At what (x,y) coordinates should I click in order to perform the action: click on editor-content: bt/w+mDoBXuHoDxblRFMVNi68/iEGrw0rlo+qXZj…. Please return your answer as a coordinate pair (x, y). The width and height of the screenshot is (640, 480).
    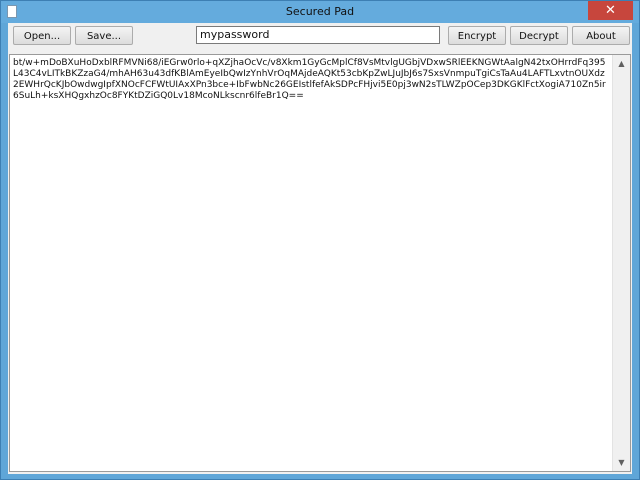
    Looking at the image, I should click on (311, 80).